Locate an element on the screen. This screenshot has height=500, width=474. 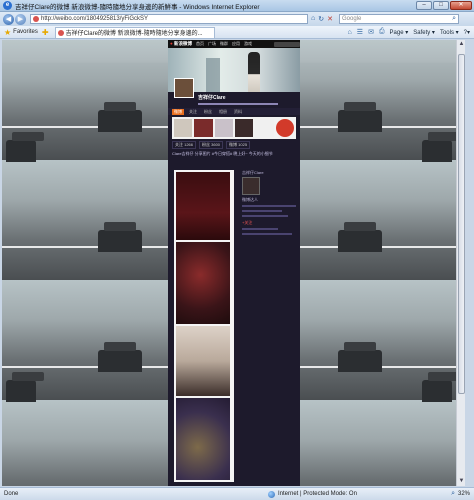
add-favorite-icon: ✚ is located at coordinates (45, 32).